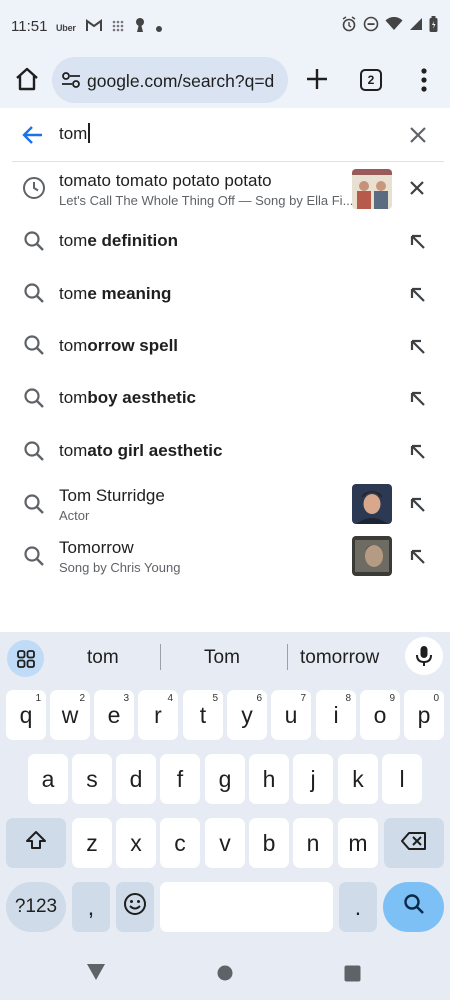 The image size is (450, 1000). I want to click on emoji-key, so click(135, 907).